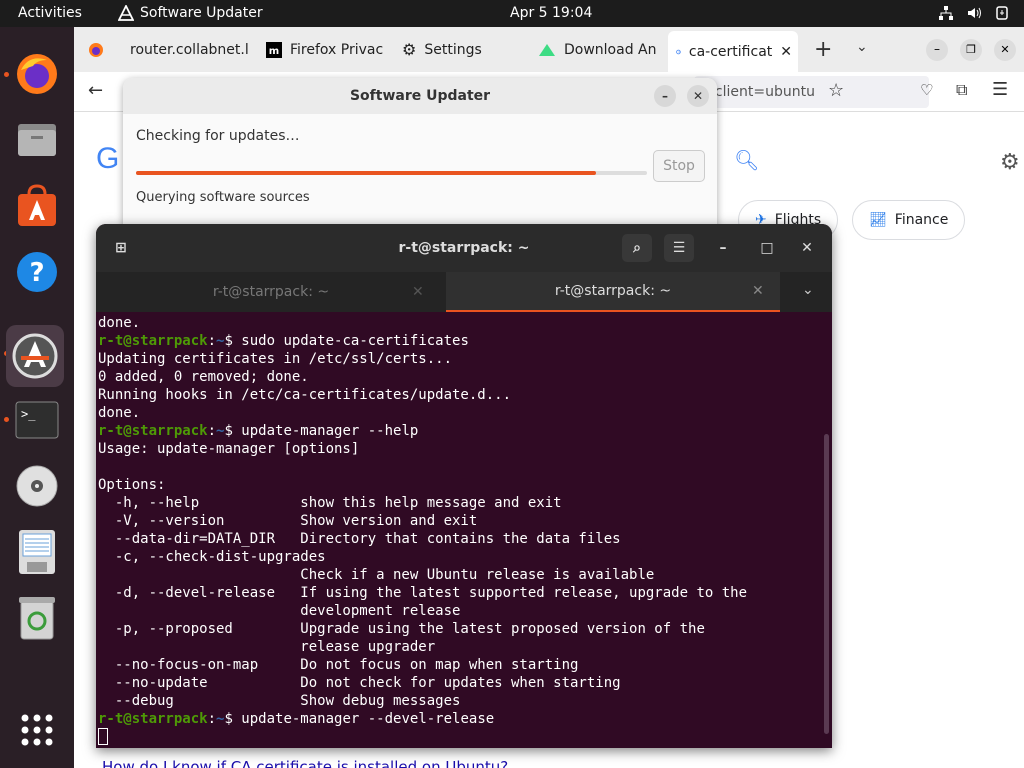  I want to click on close-window-button: ✕, so click(1005, 50).